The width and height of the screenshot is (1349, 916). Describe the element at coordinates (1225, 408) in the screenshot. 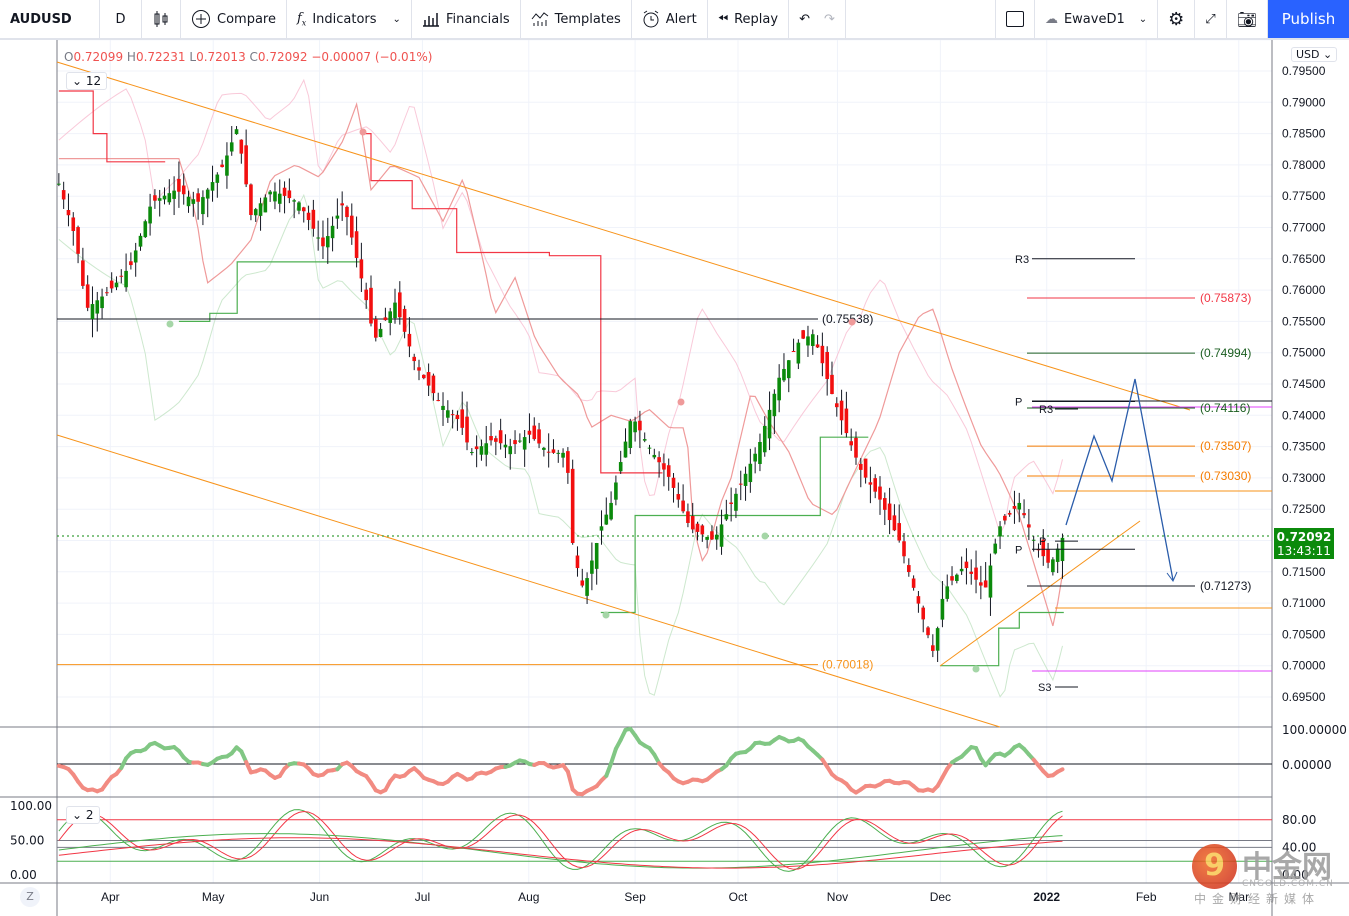

I see `fib-label: (0.74116)` at that location.